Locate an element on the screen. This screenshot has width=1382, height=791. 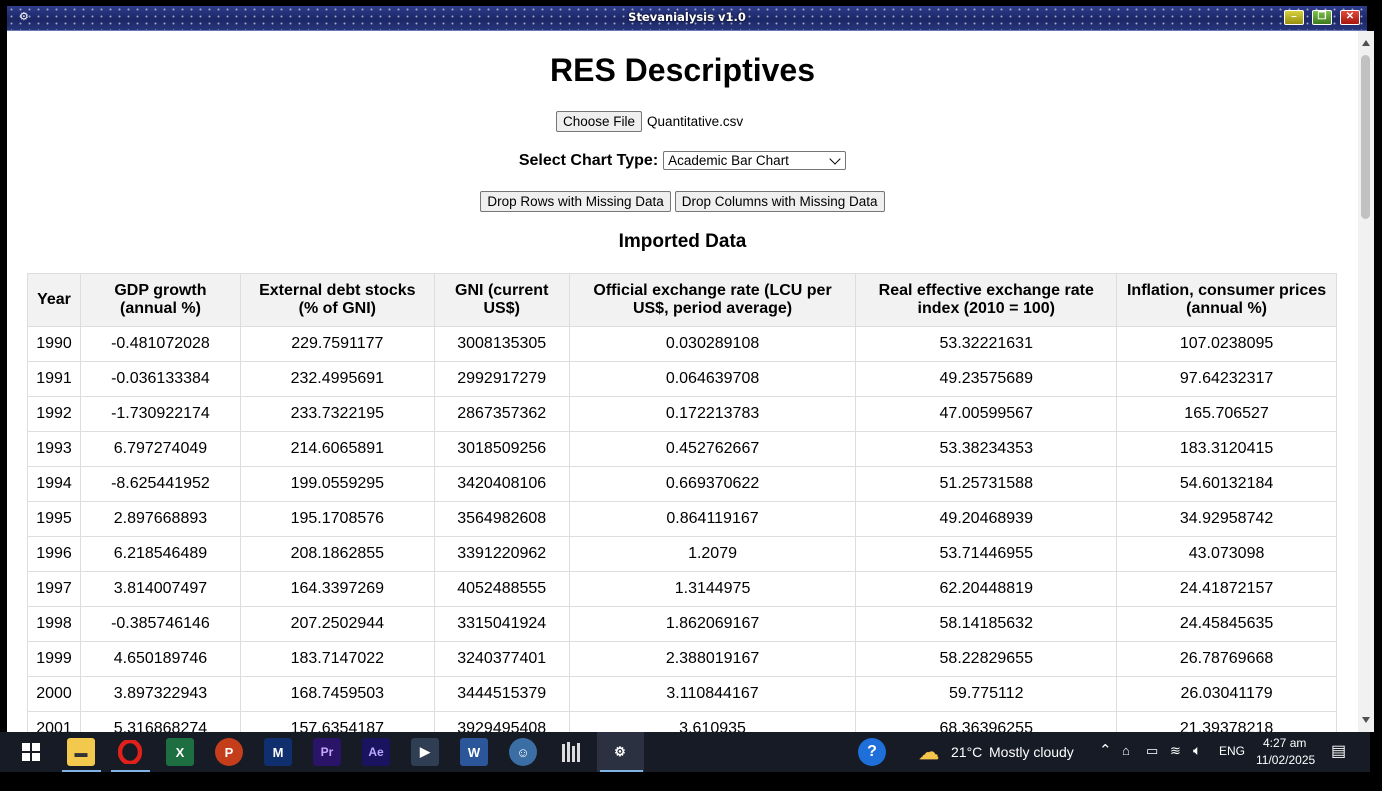
clock-date: 11/02/2025 is located at coordinates (1285, 760).